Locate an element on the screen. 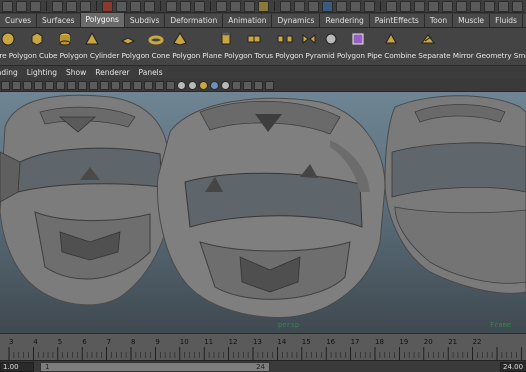  range-end-field: 24.00 is located at coordinates (513, 367).